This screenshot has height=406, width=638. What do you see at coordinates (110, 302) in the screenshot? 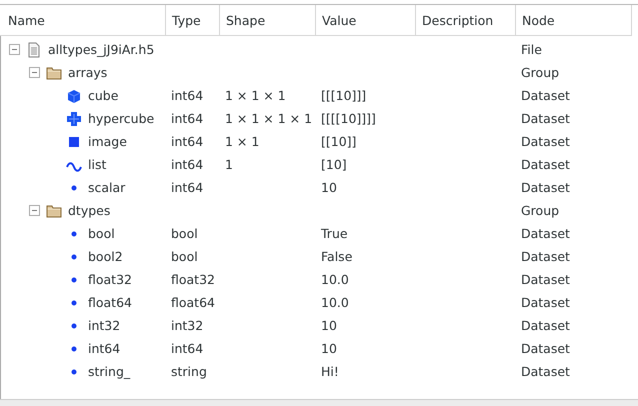
I see `node-name: float64` at bounding box center [110, 302].